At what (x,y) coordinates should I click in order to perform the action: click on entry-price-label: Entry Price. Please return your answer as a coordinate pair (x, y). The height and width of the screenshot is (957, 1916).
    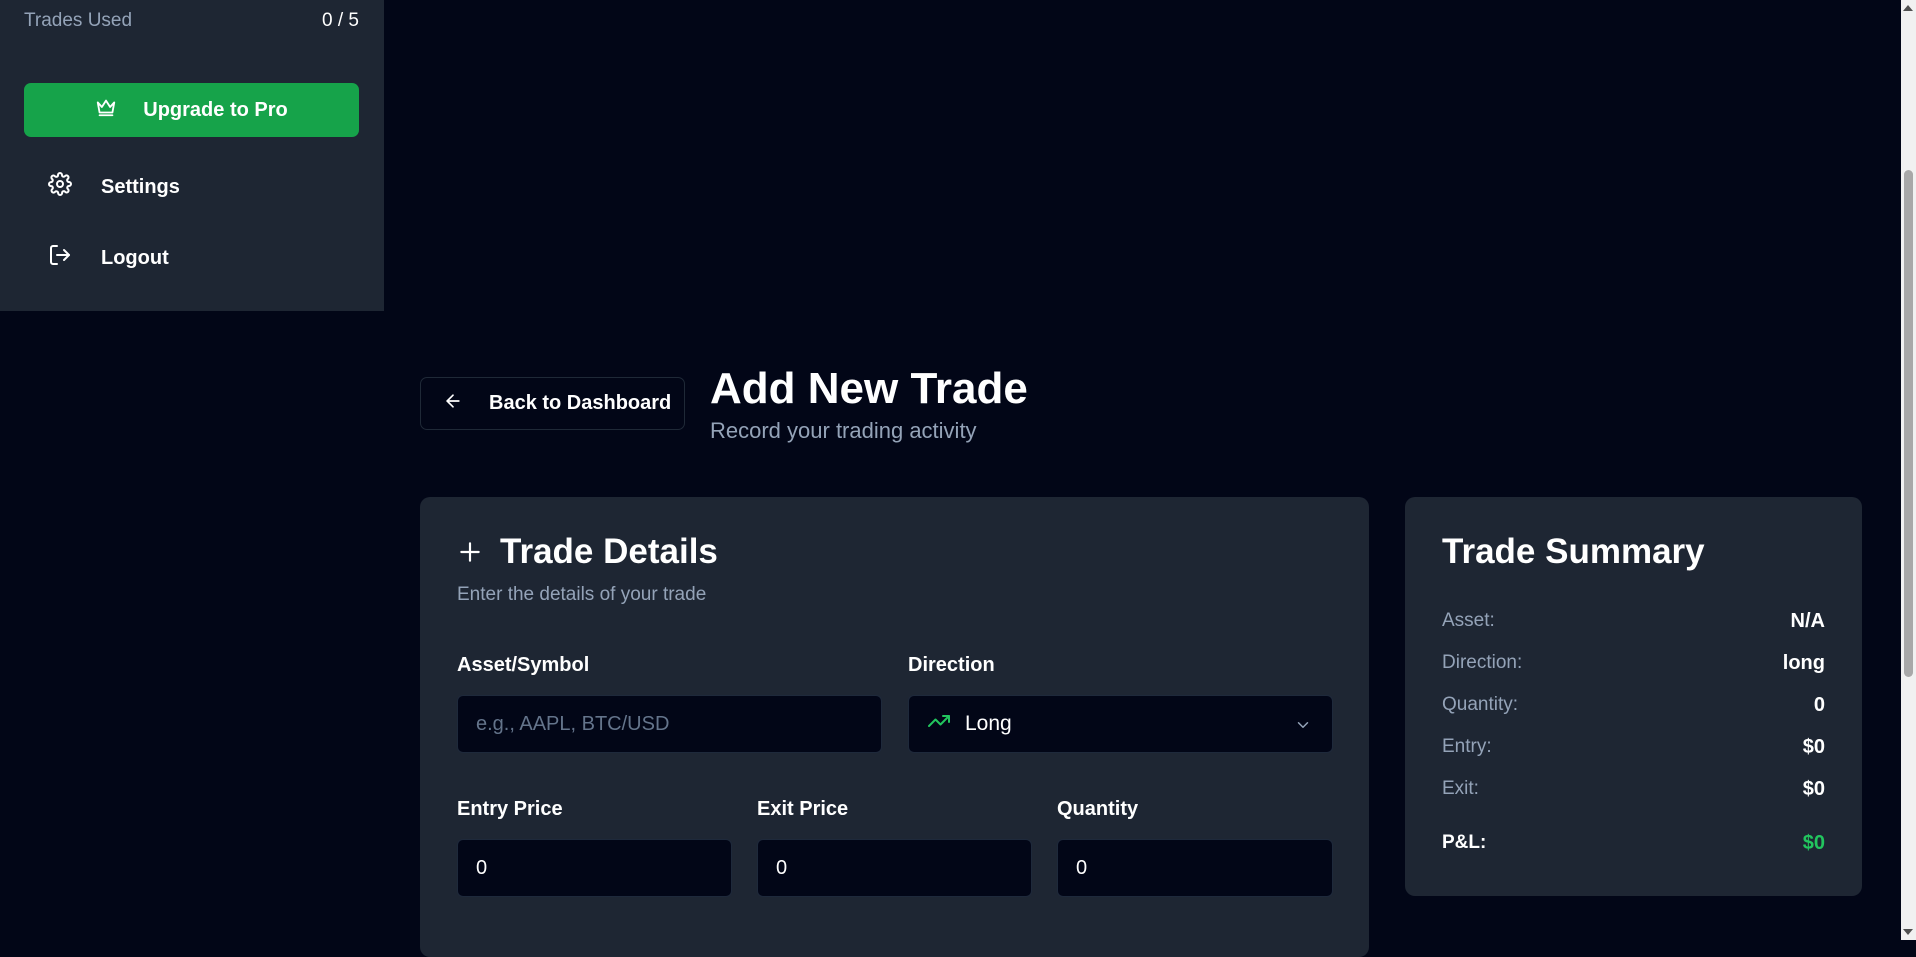
    Looking at the image, I should click on (510, 809).